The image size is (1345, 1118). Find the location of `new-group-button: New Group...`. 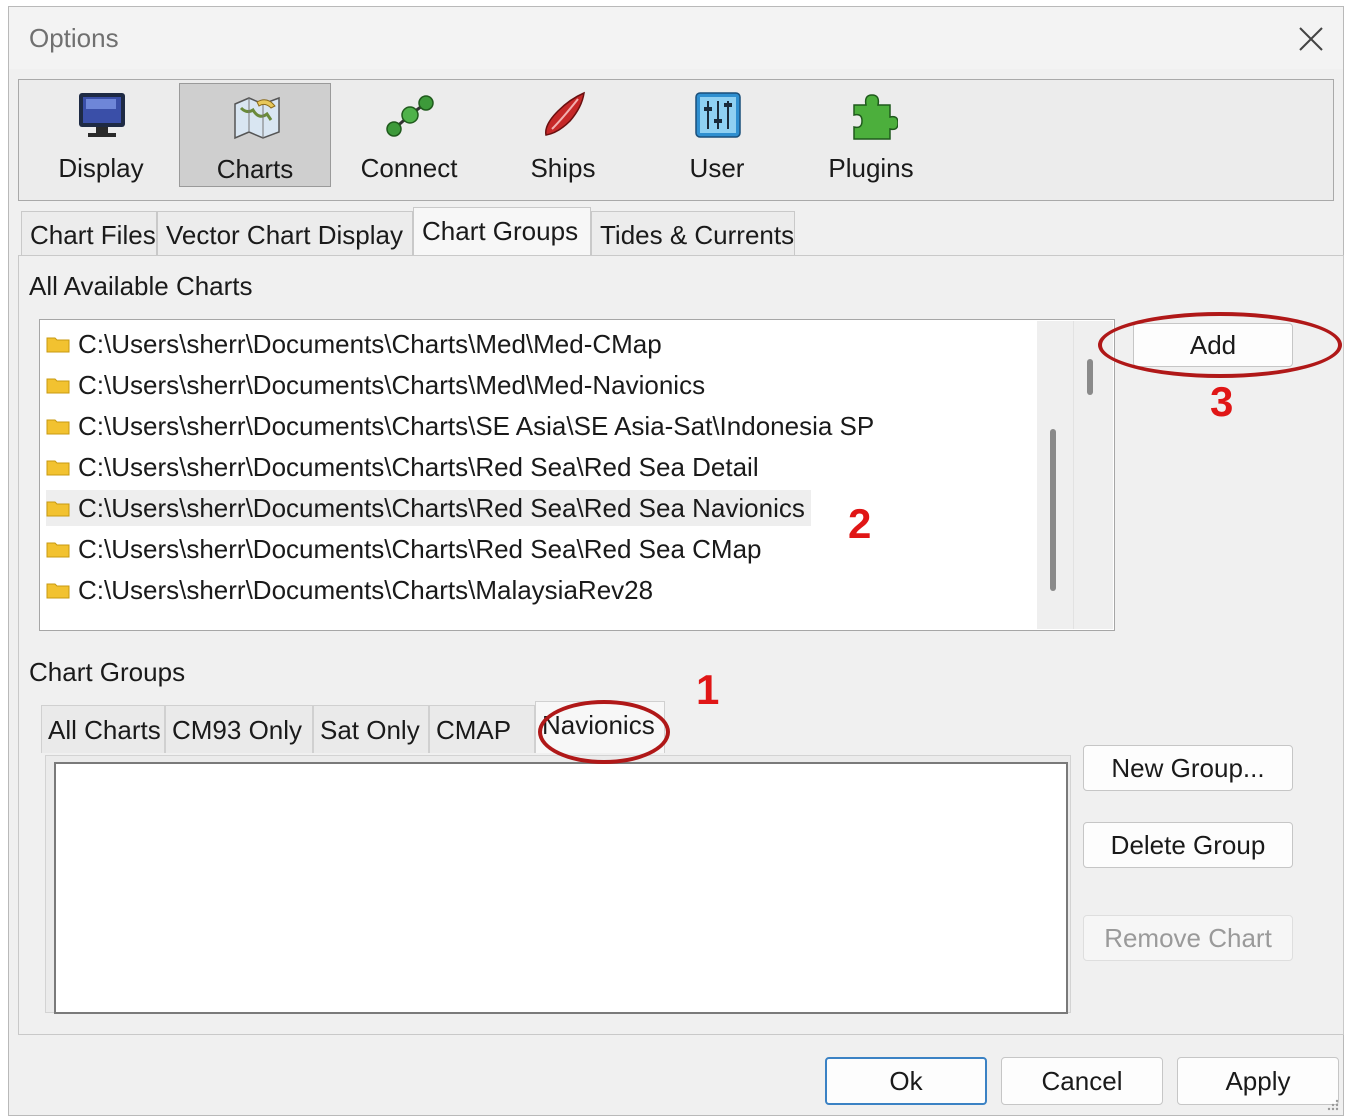

new-group-button: New Group... is located at coordinates (1188, 768).